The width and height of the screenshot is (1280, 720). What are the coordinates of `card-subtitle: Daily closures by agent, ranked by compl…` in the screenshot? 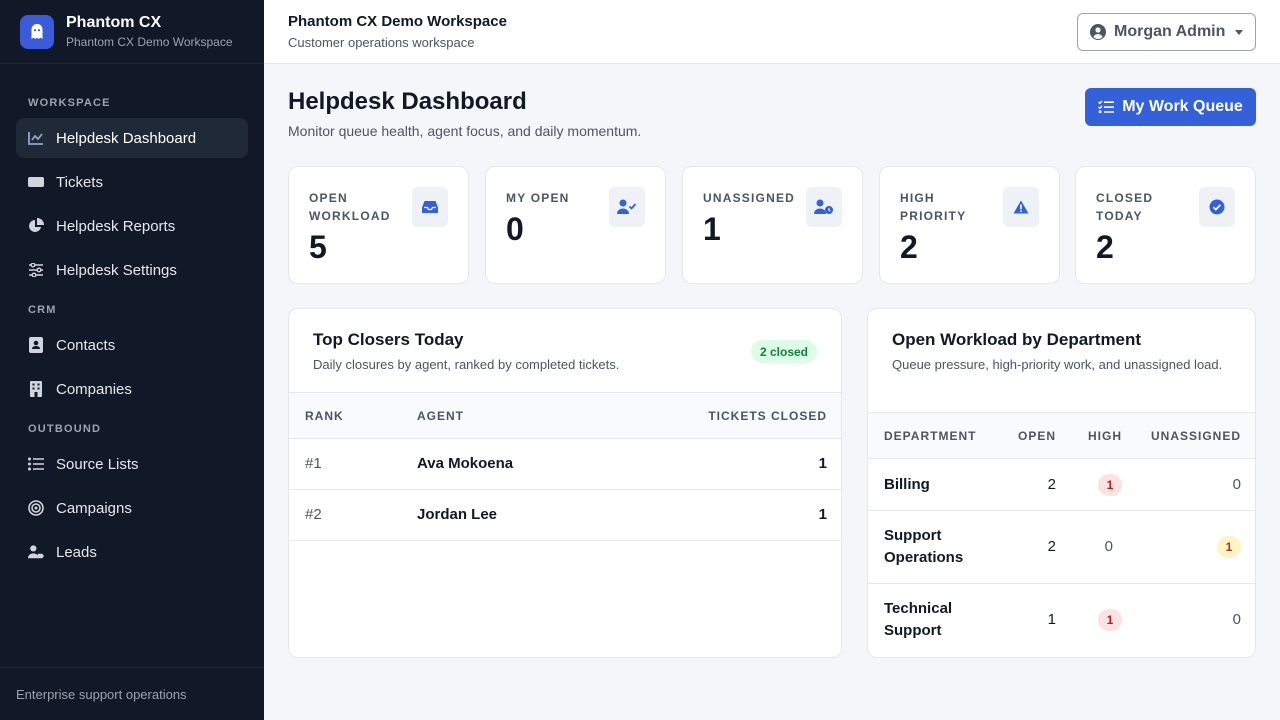 It's located at (466, 364).